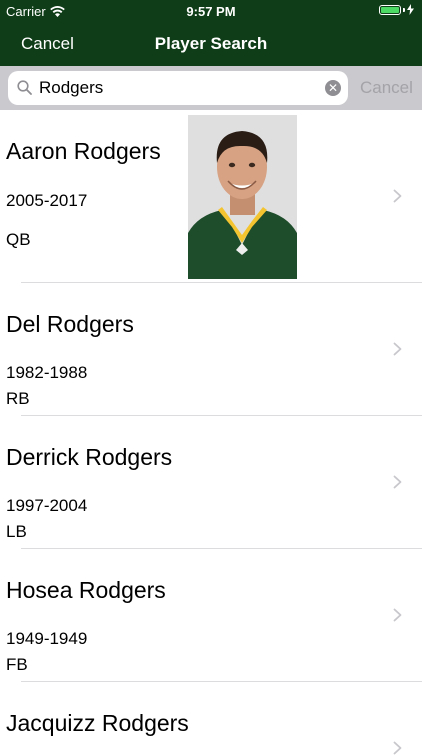 The image size is (422, 755). Describe the element at coordinates (47, 372) in the screenshot. I see `player-years: 1982-1988` at that location.